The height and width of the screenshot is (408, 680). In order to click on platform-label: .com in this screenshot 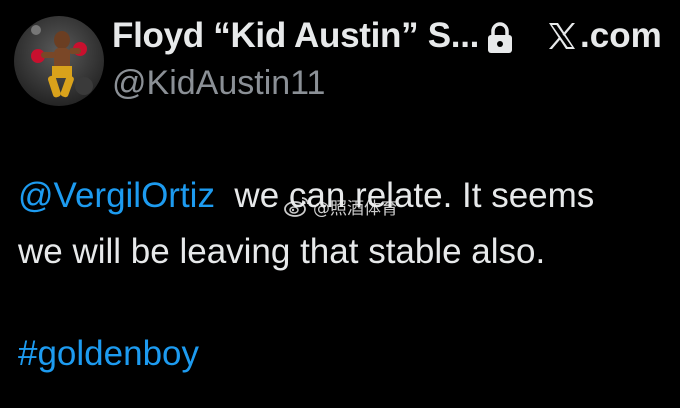, I will do `click(621, 35)`.